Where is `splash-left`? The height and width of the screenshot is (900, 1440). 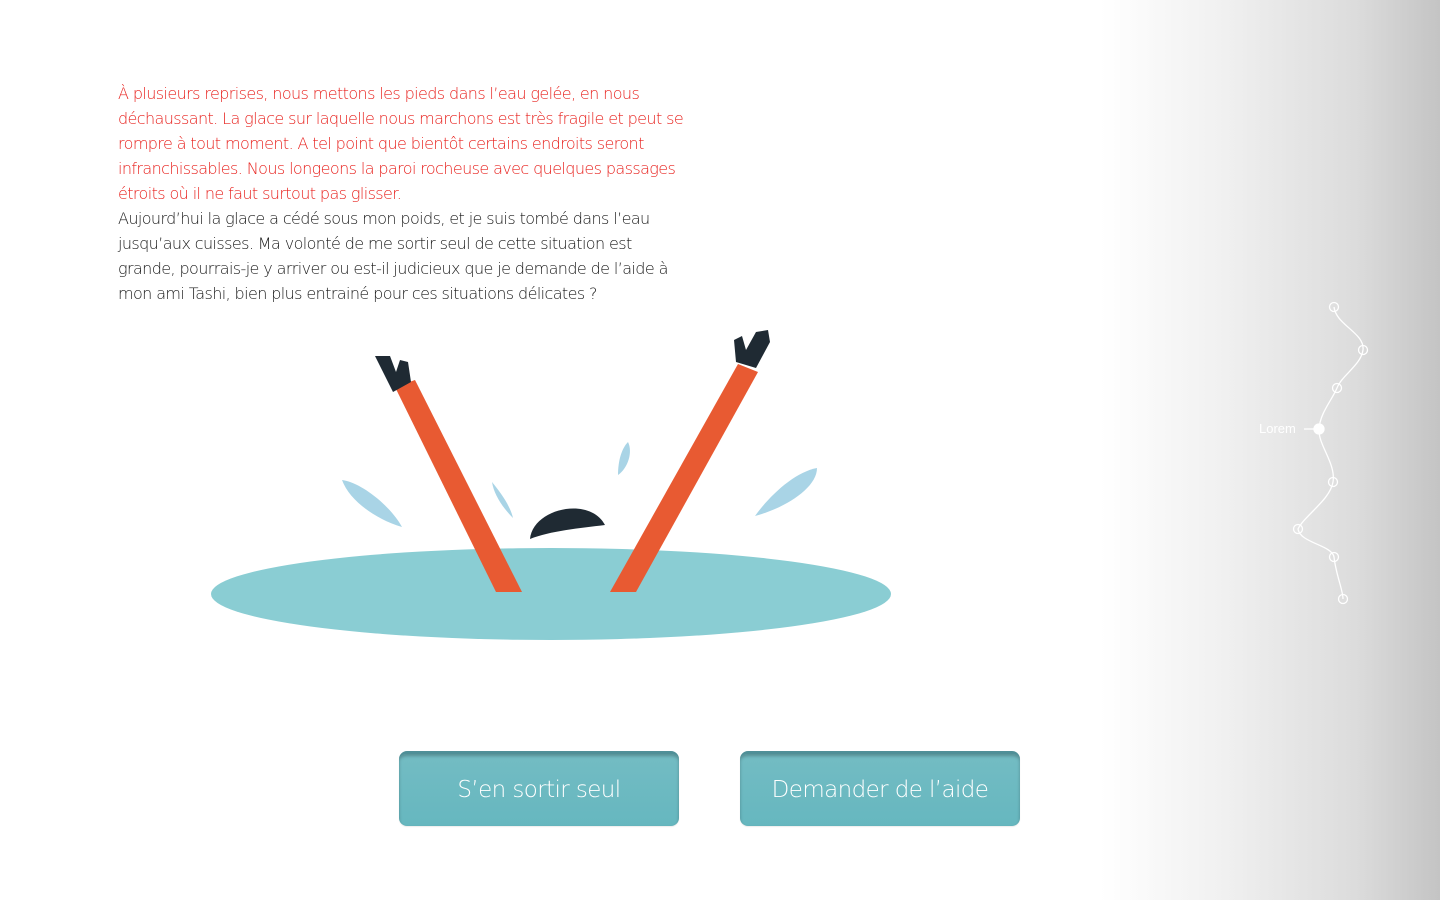
splash-left is located at coordinates (372, 503).